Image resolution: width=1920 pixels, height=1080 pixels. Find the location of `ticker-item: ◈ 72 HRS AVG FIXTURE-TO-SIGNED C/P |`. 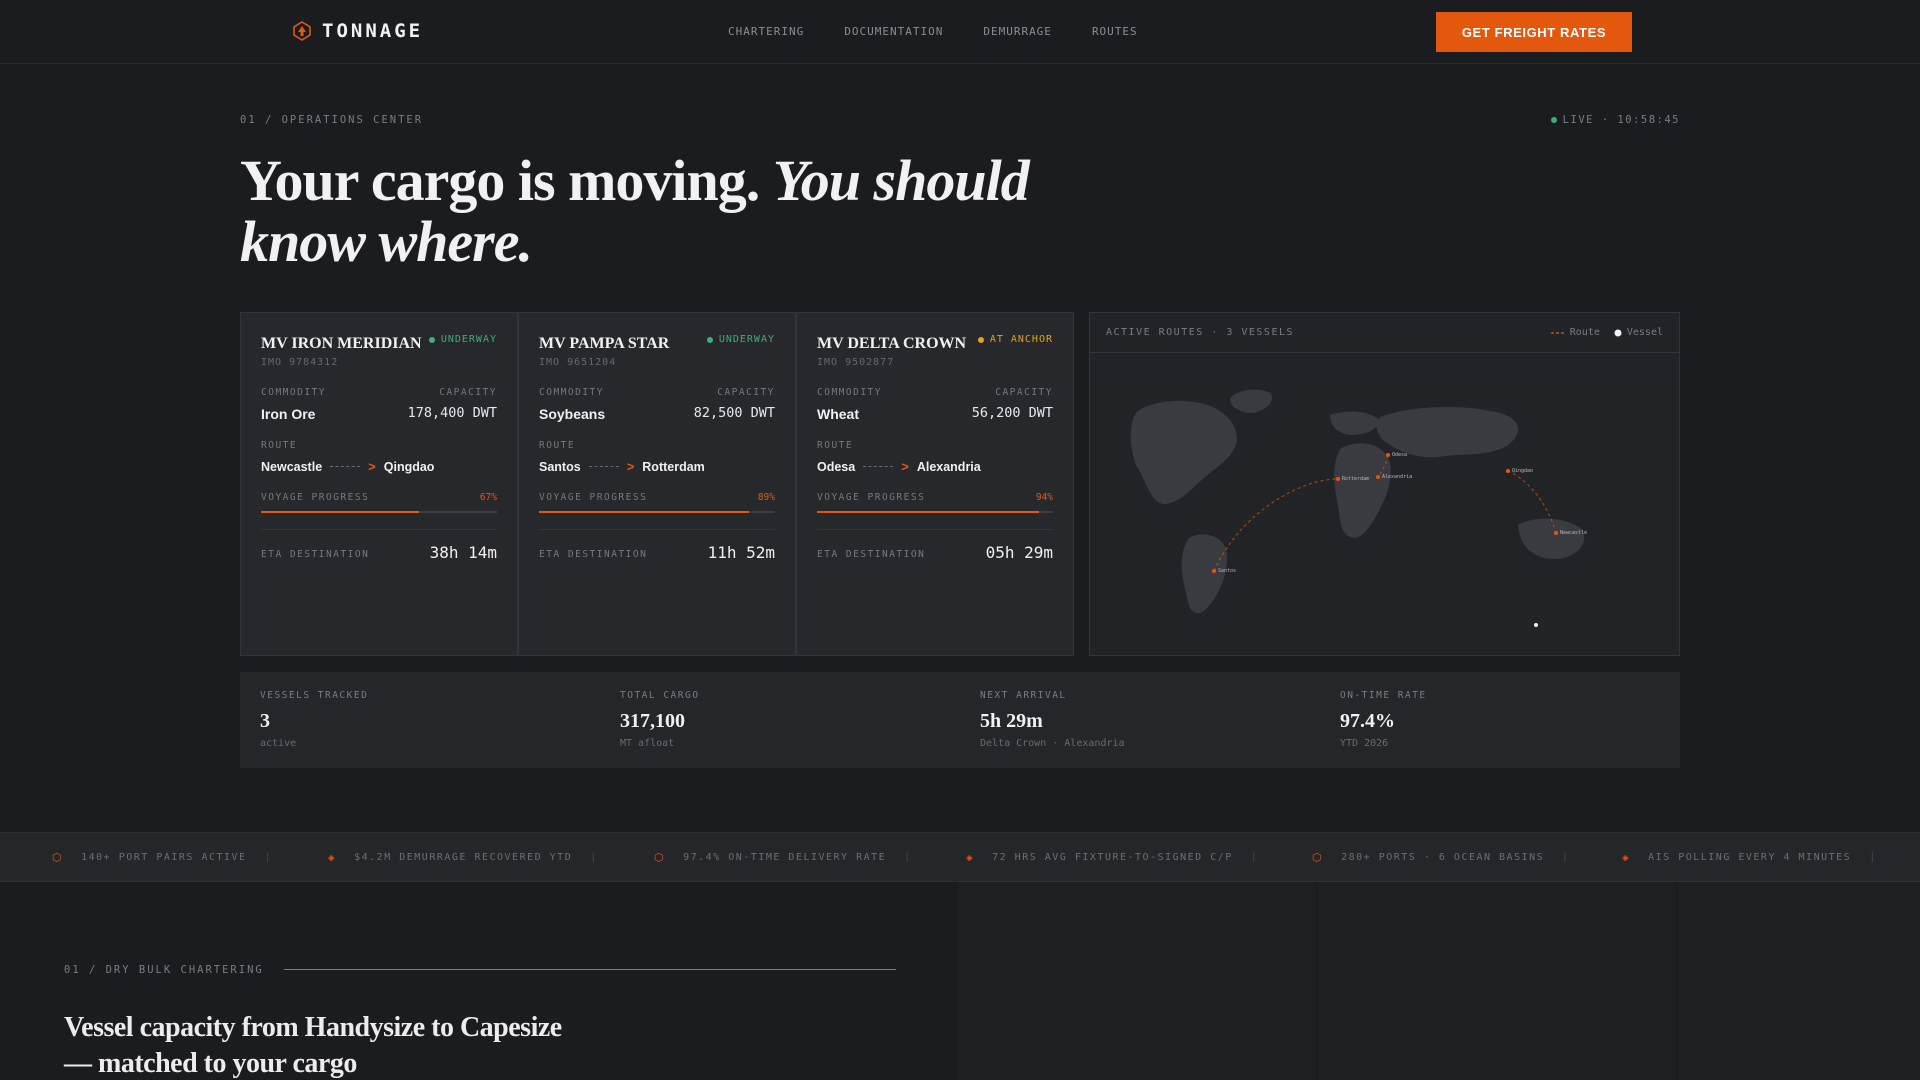

ticker-item: ◈ 72 HRS AVG FIXTURE-TO-SIGNED C/P | is located at coordinates (1112, 857).